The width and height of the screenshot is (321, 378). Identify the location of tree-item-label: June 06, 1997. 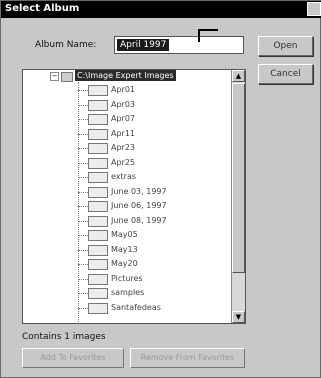
(139, 205).